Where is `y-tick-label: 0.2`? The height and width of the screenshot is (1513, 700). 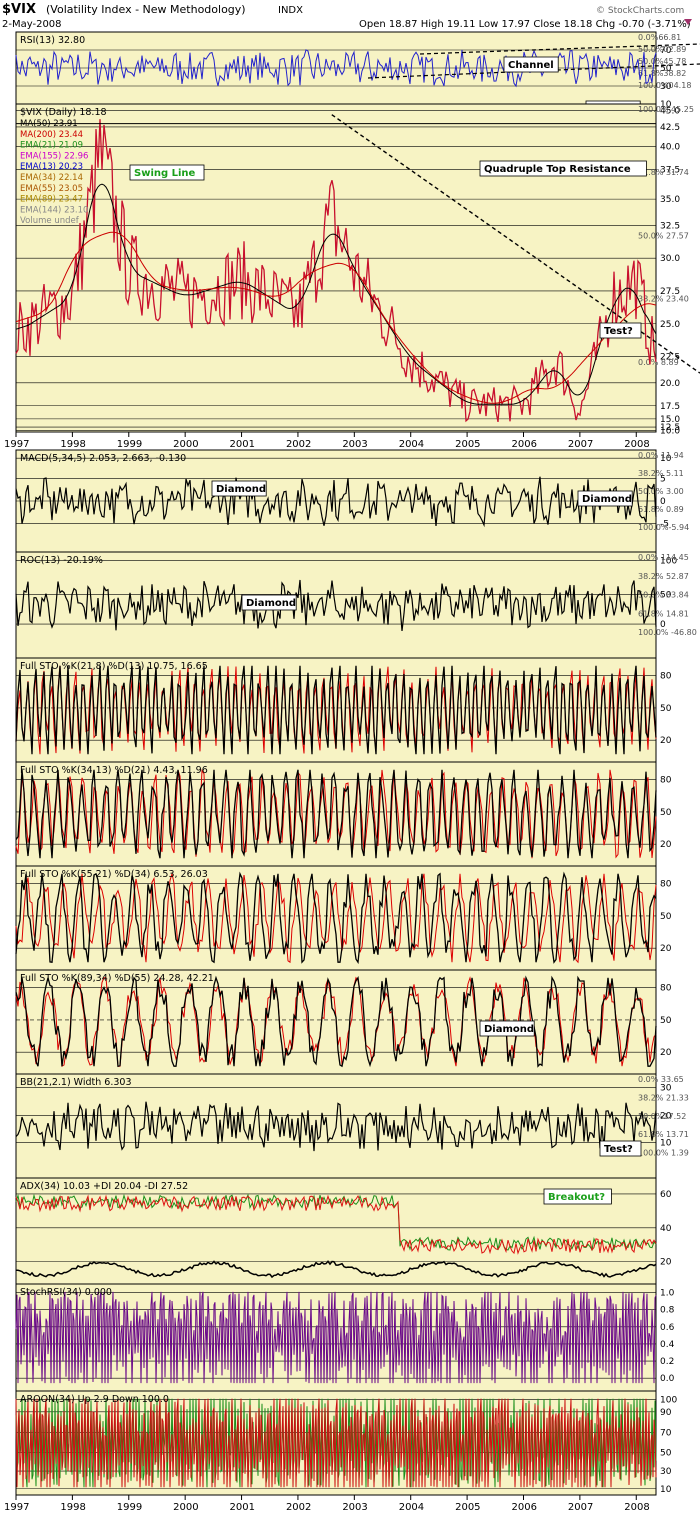
y-tick-label: 0.2 is located at coordinates (667, 1362).